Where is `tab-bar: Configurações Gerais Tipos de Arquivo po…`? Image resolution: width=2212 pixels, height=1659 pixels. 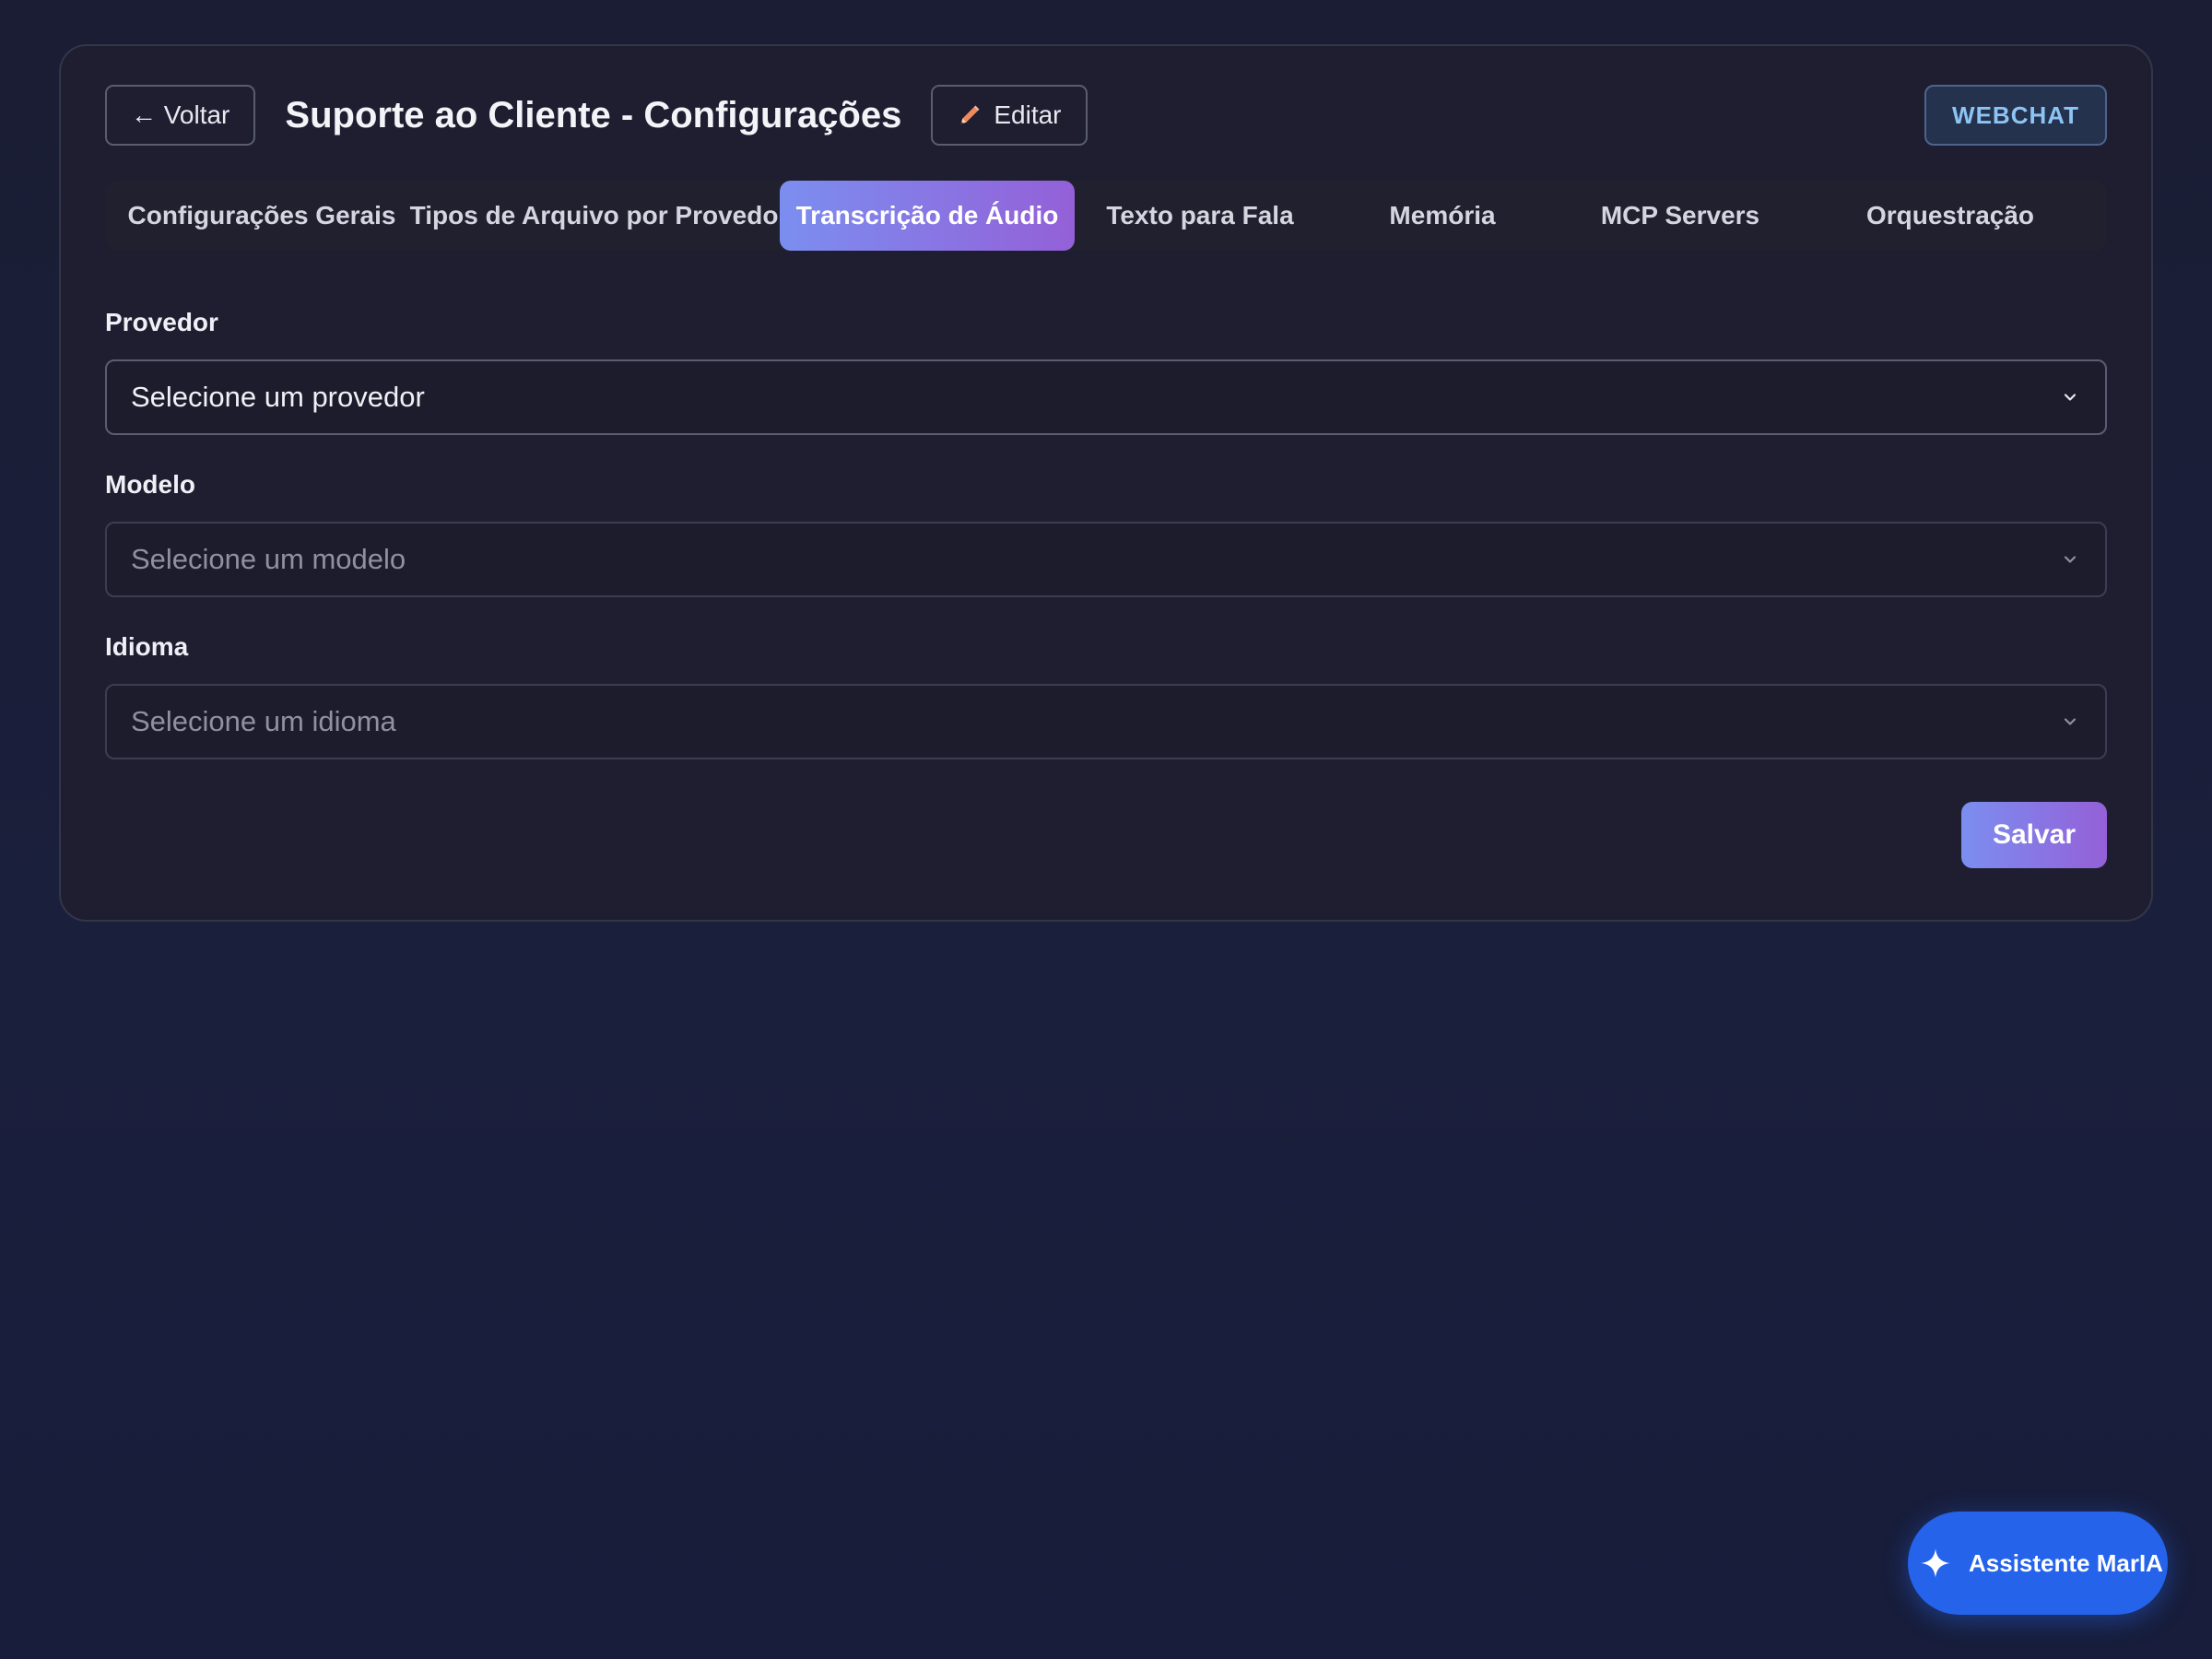 tab-bar: Configurações Gerais Tipos de Arquivo po… is located at coordinates (1106, 216).